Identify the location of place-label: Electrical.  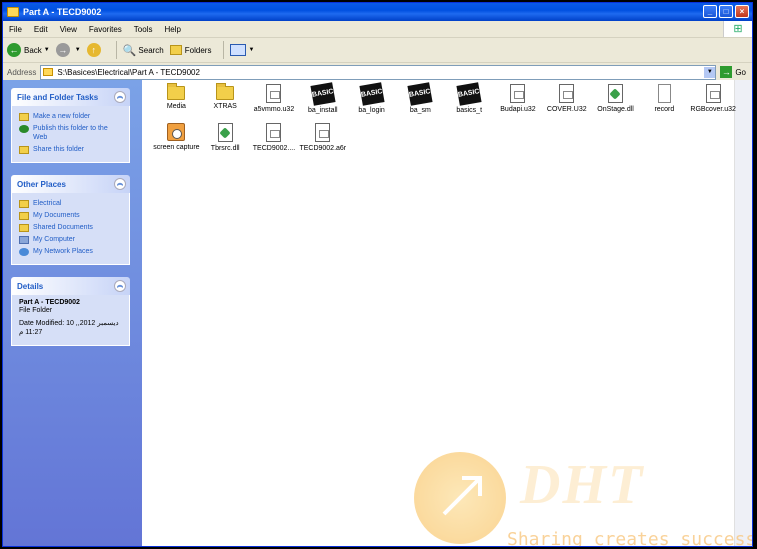
(47, 203).